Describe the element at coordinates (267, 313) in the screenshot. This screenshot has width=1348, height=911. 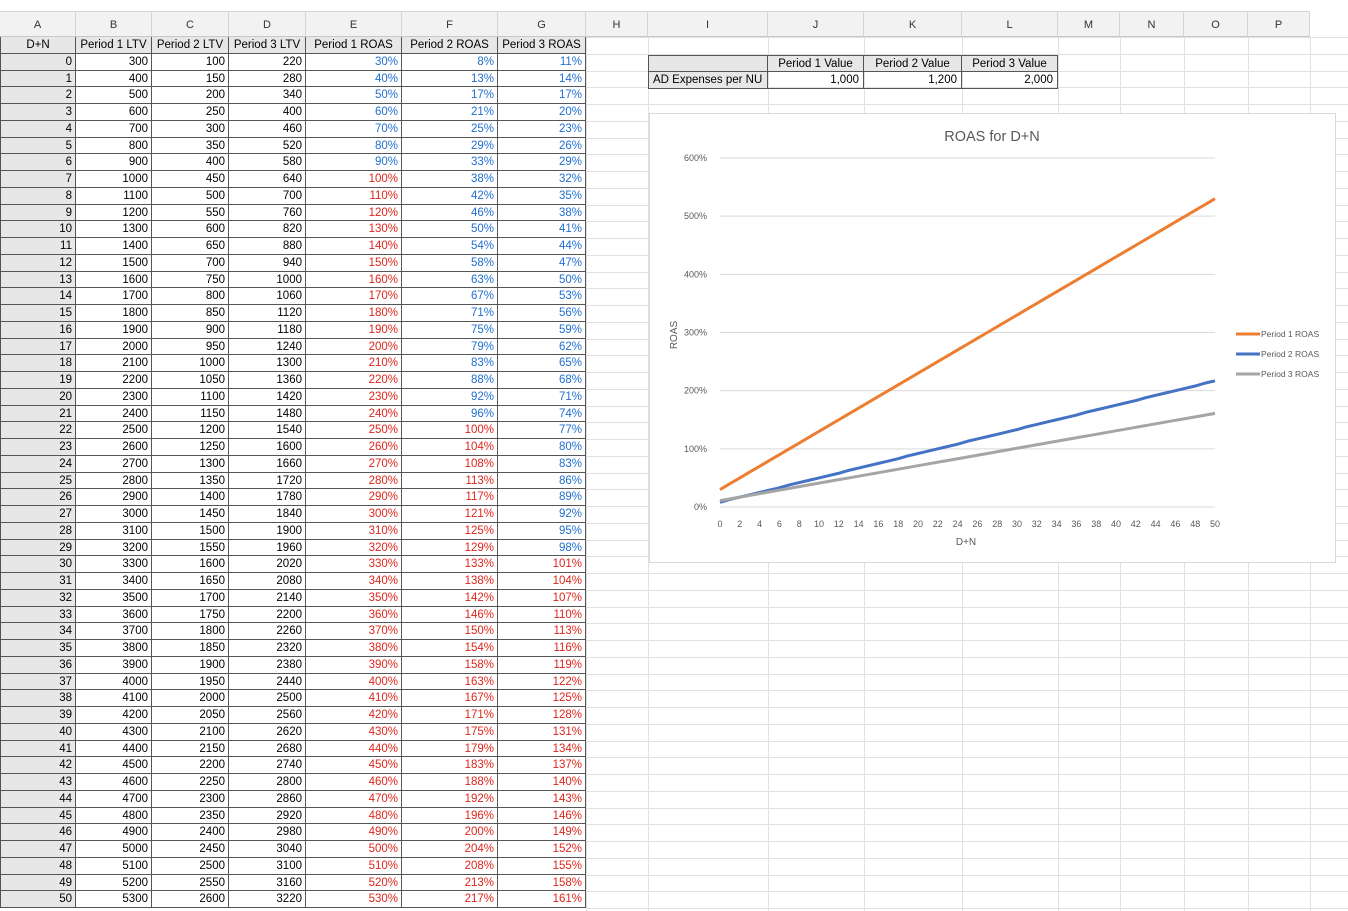
I see `table-cell: 1120` at that location.